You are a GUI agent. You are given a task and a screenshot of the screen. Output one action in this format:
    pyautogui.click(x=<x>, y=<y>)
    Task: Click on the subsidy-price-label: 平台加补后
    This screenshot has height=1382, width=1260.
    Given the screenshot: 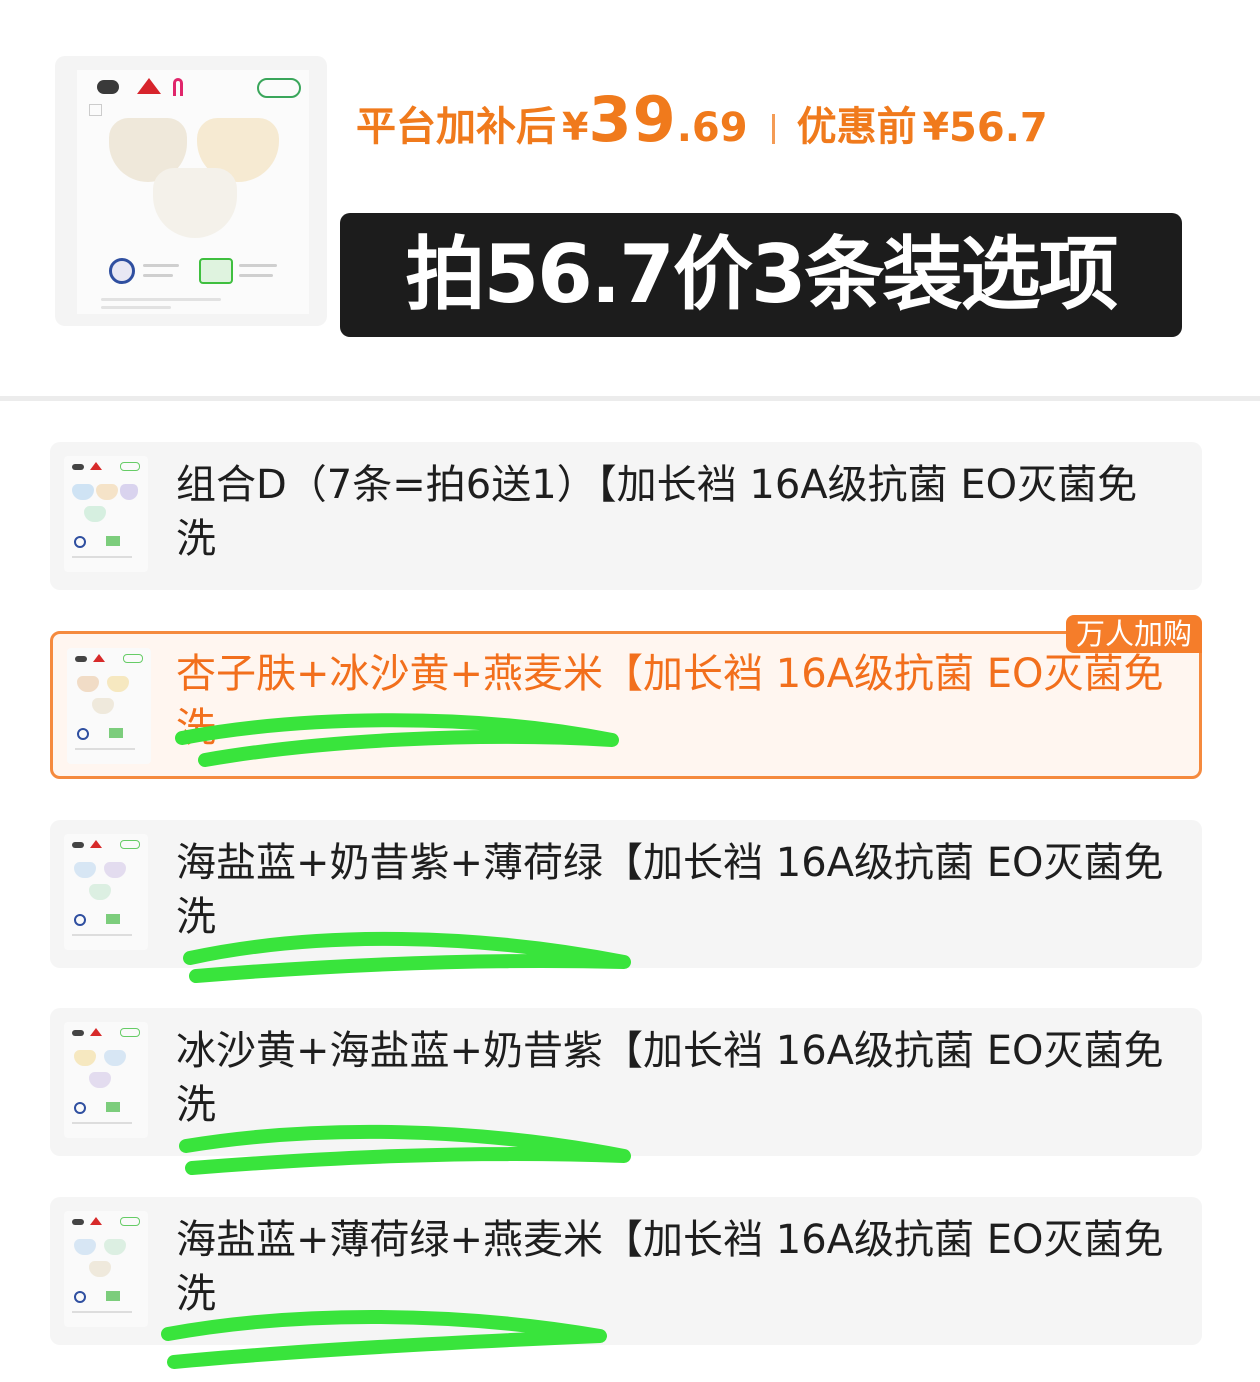 What is the action you would take?
    pyautogui.click(x=456, y=127)
    